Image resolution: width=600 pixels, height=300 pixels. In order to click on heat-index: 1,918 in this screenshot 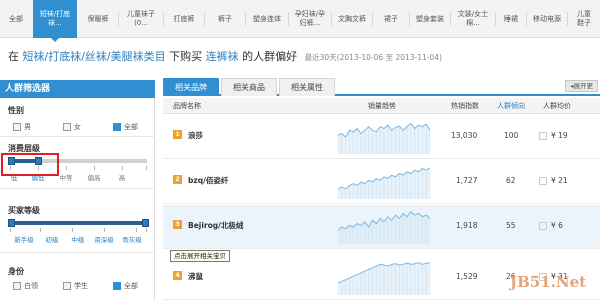, I will do `click(467, 225)`.